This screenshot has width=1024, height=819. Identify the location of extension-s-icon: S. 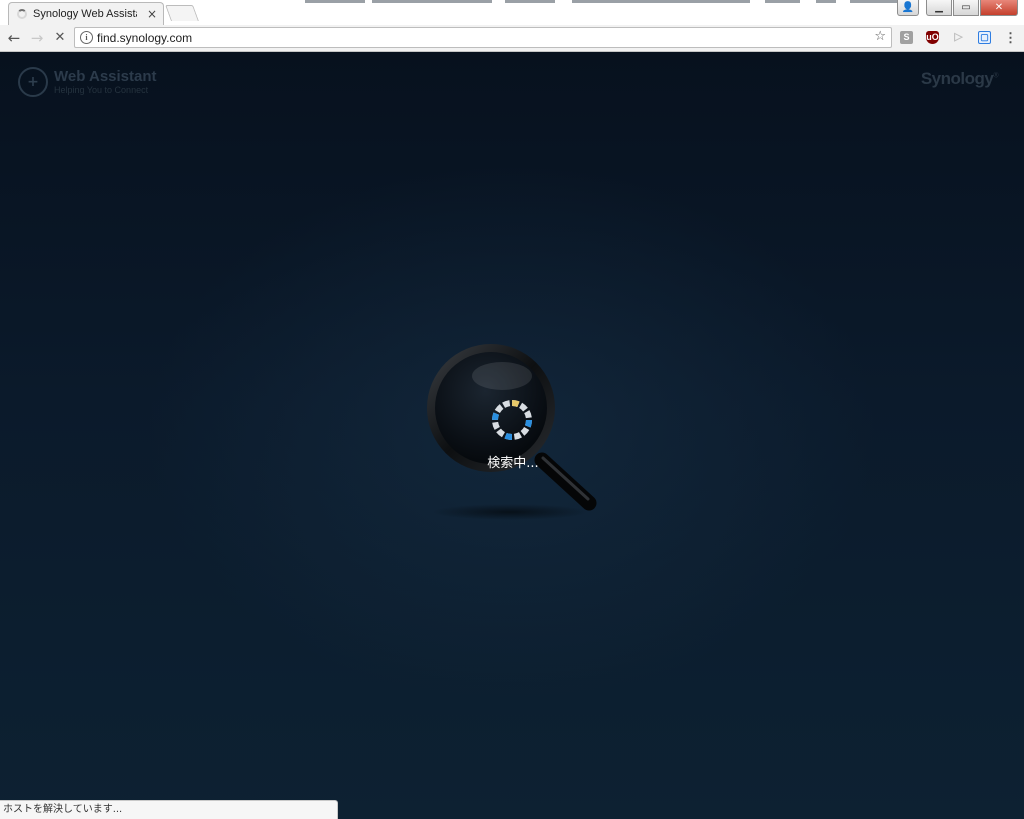
(906, 37).